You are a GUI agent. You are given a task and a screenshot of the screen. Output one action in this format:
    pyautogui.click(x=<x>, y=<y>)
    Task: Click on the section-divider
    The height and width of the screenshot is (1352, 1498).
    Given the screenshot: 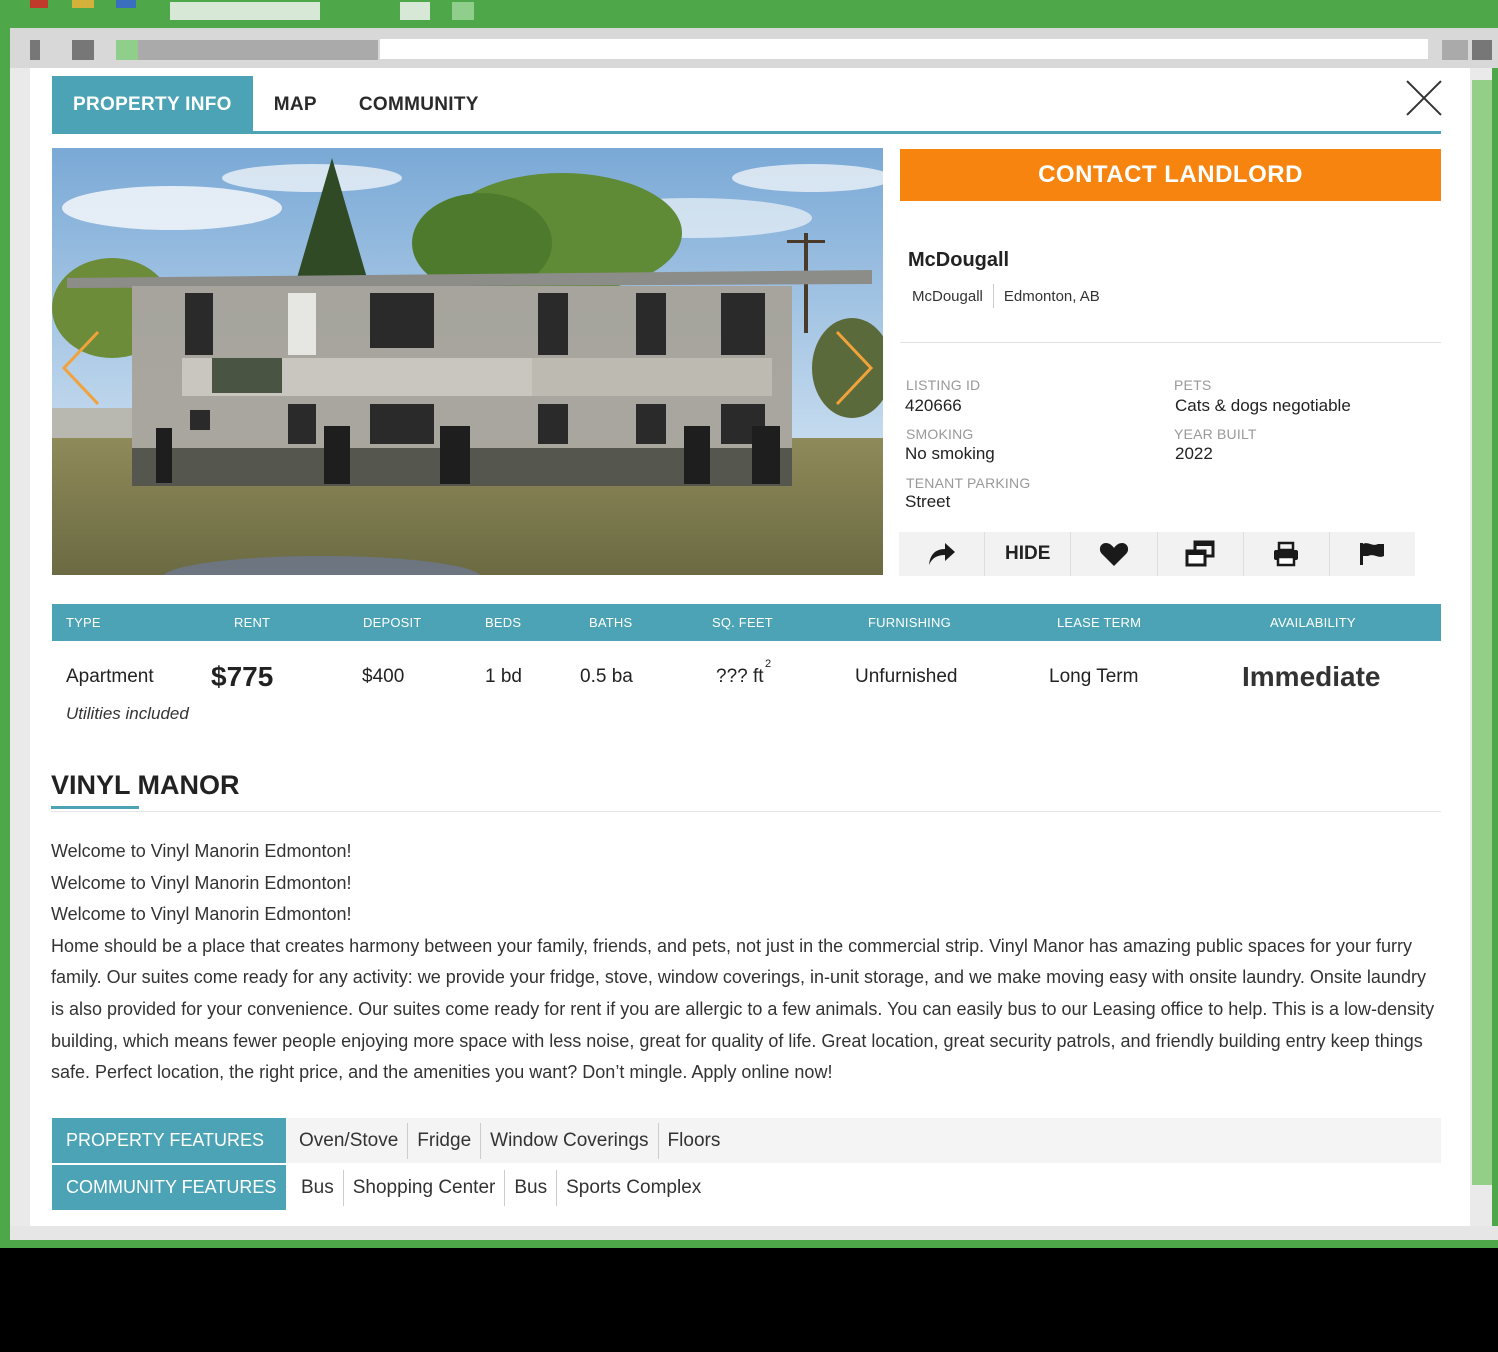 What is the action you would take?
    pyautogui.click(x=1170, y=342)
    